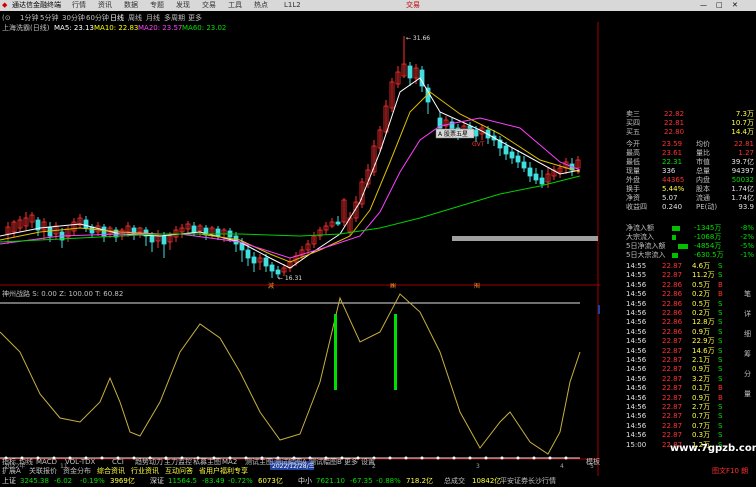  Describe the element at coordinates (413, 5) in the screenshot. I see `trade-button: 交易` at that location.